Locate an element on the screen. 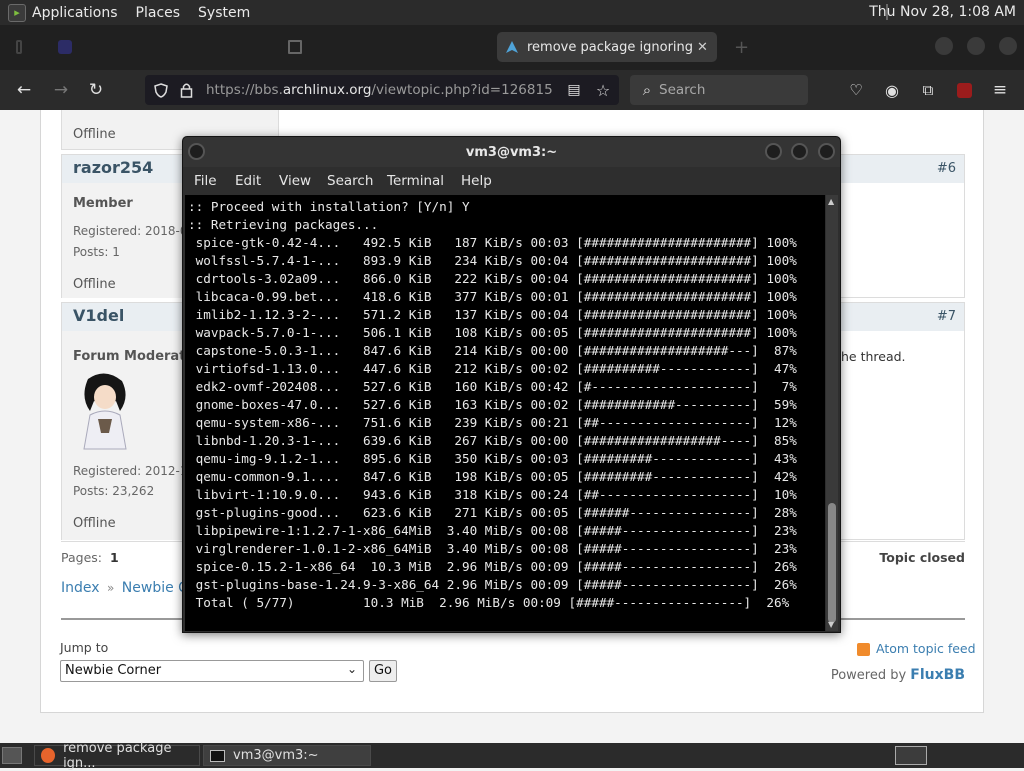 The width and height of the screenshot is (1024, 771). applications-menu: Applications is located at coordinates (75, 13).